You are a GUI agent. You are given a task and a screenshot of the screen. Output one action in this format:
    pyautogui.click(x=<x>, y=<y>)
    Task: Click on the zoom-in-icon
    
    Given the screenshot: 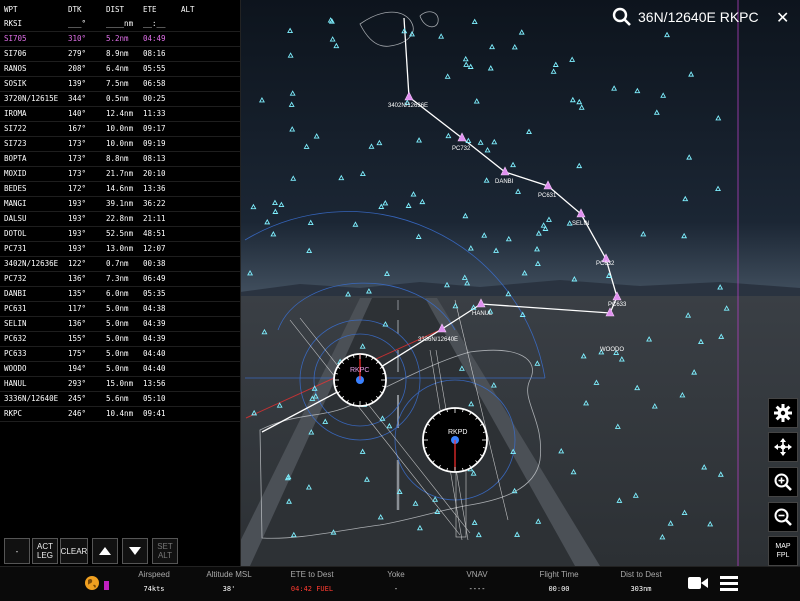 What is the action you would take?
    pyautogui.click(x=783, y=482)
    